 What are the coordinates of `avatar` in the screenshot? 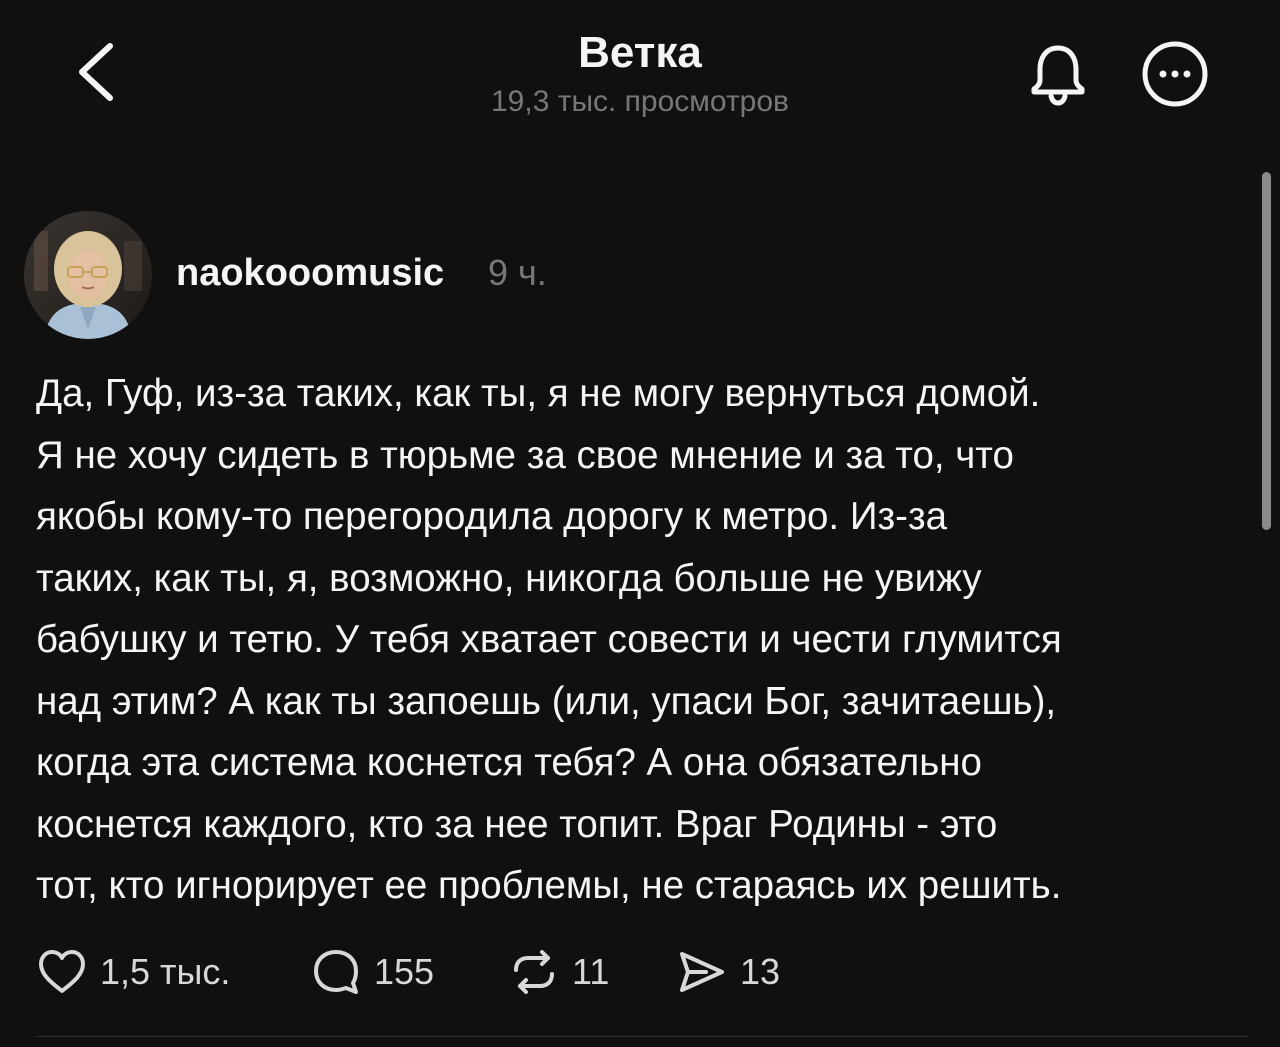 It's located at (88, 275).